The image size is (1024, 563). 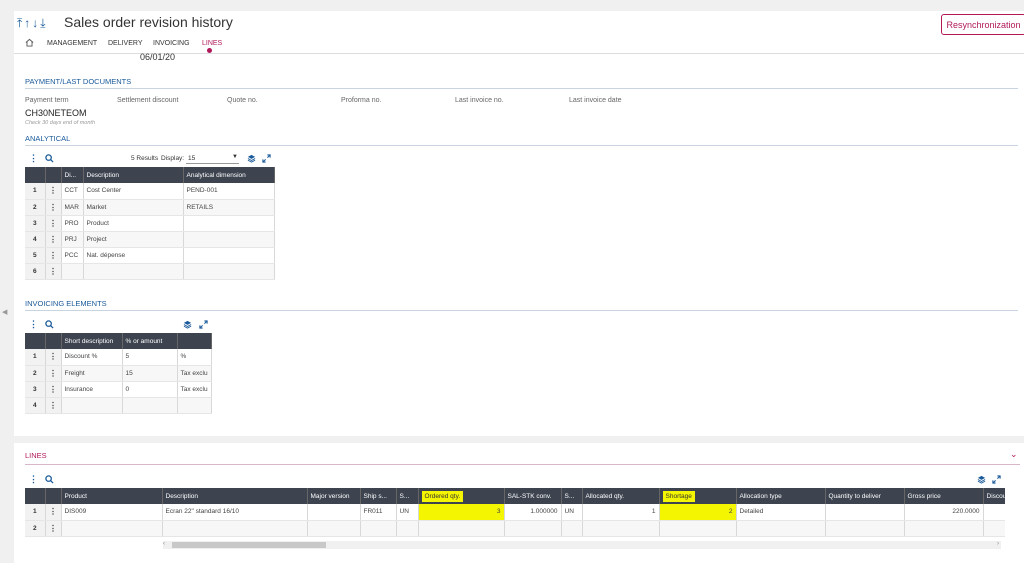 What do you see at coordinates (781, 512) in the screenshot?
I see `table-cell: Detailed` at bounding box center [781, 512].